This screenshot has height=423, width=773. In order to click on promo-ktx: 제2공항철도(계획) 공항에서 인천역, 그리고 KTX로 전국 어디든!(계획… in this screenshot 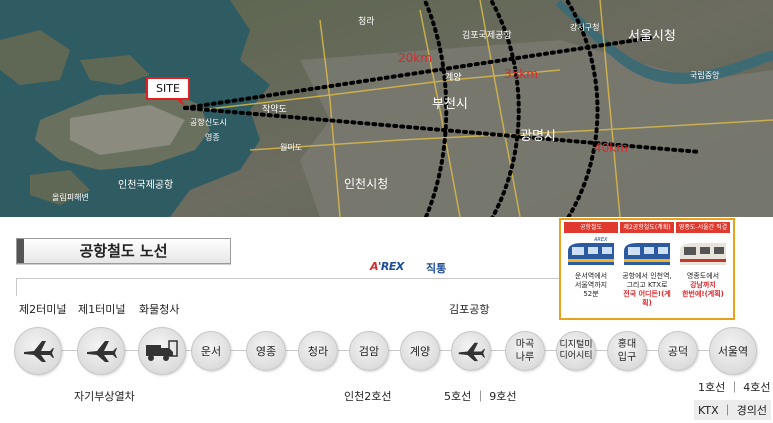, I will do `click(647, 268)`.